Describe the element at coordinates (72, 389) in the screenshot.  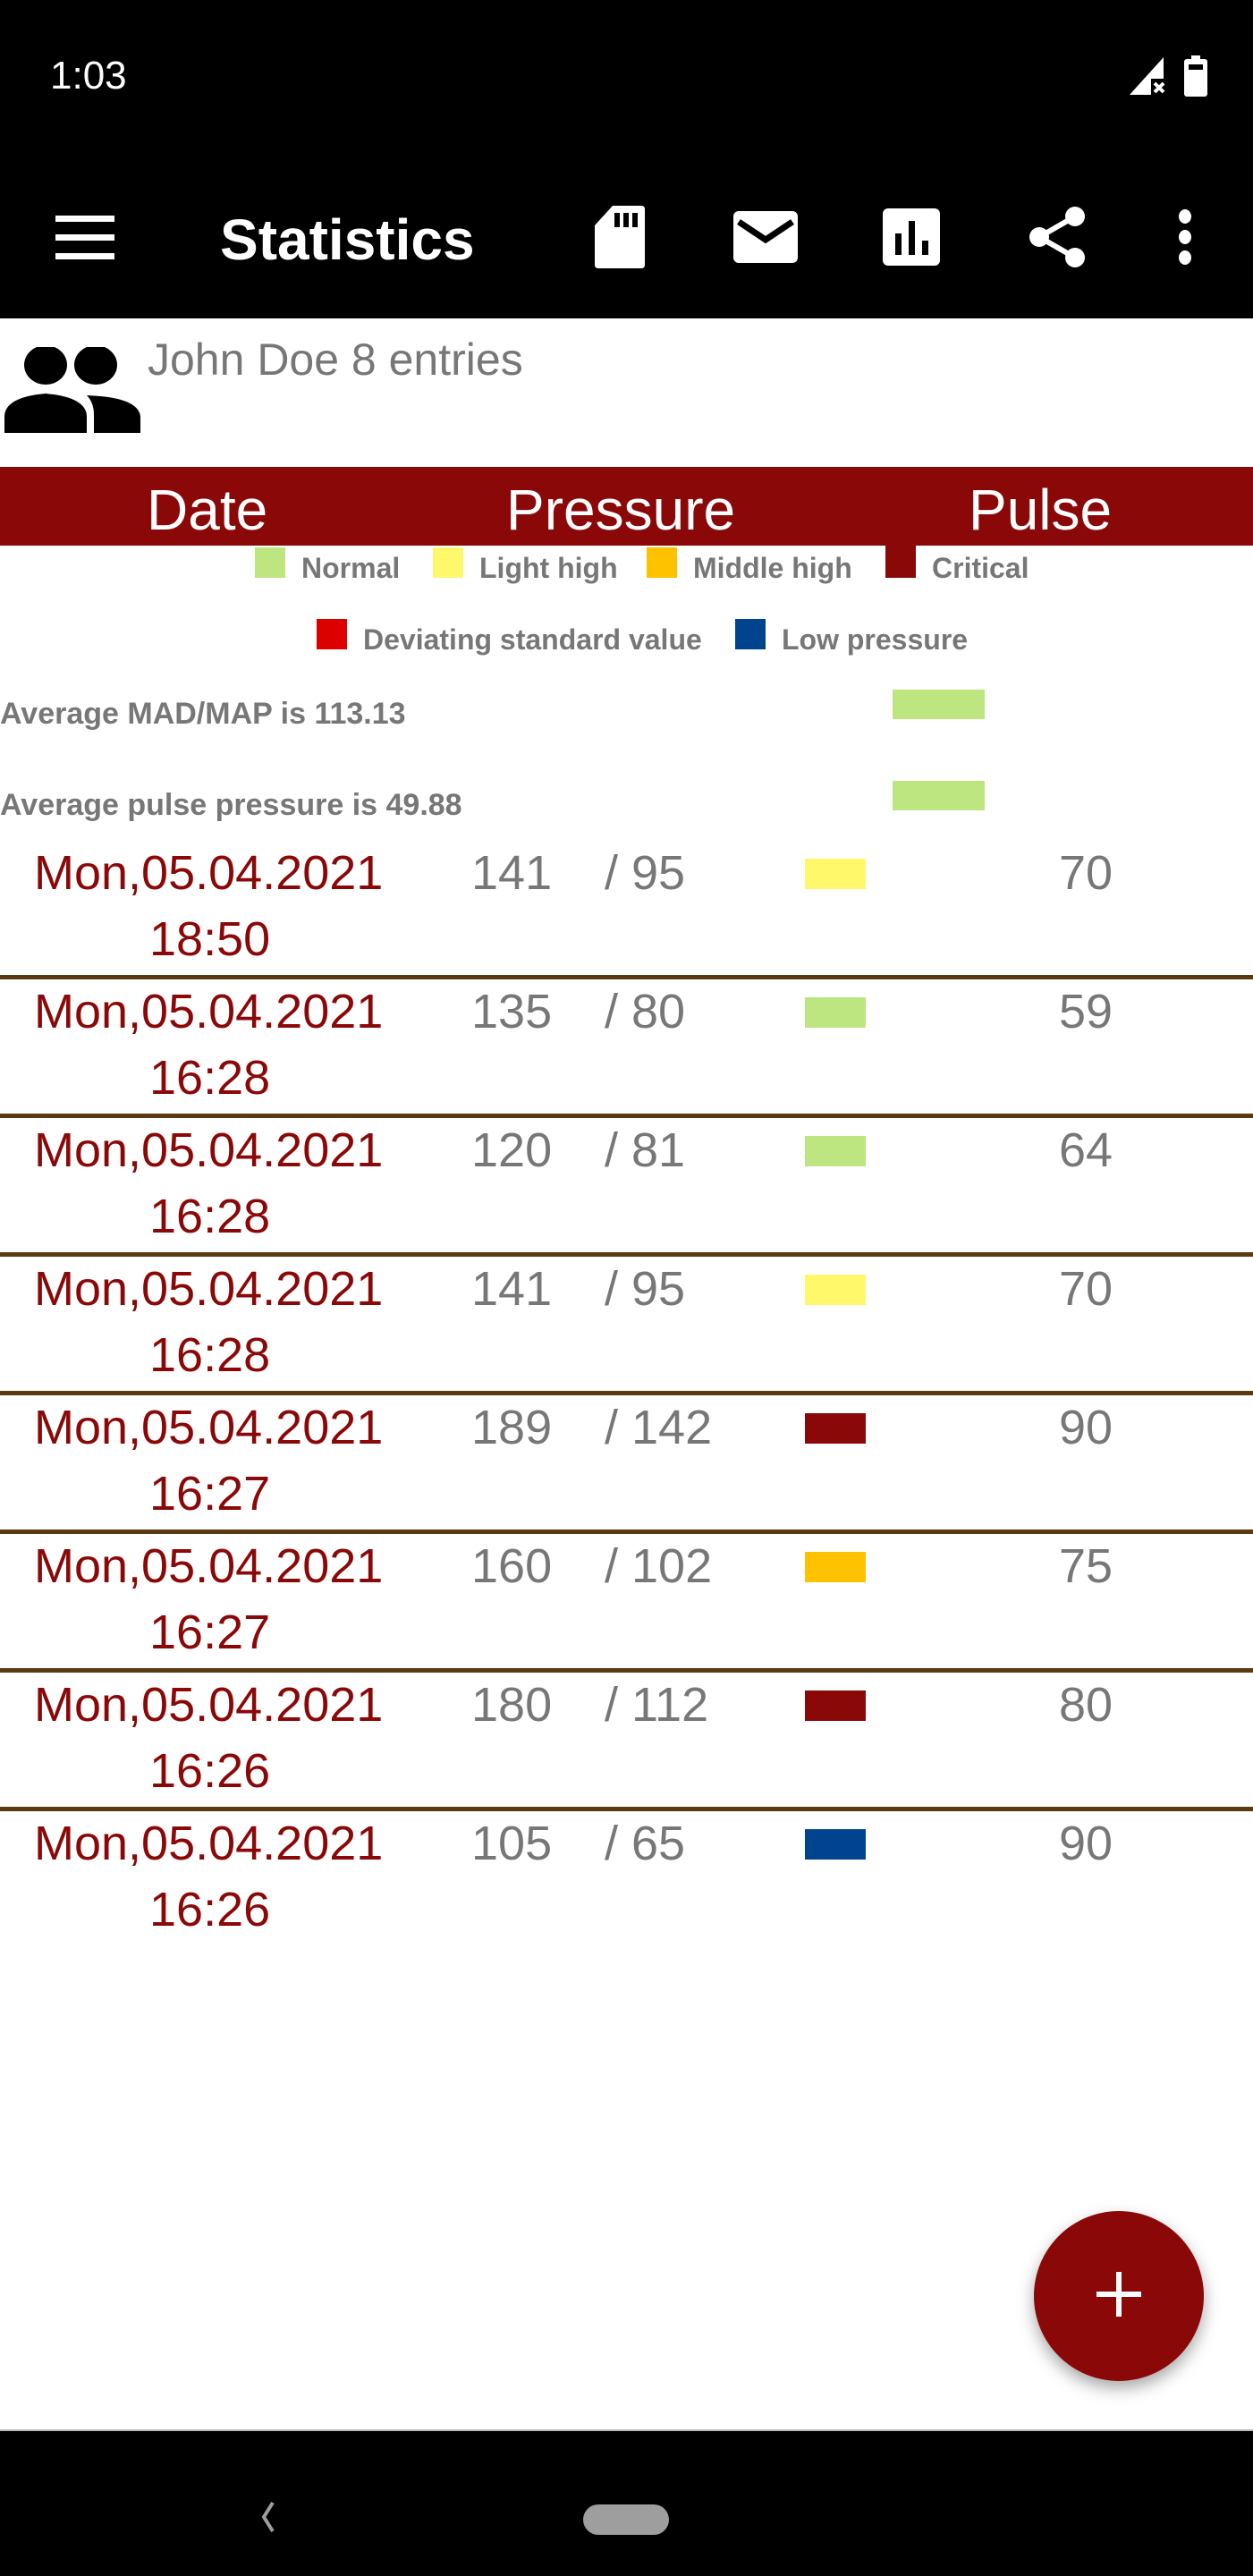
I see `people-icon` at that location.